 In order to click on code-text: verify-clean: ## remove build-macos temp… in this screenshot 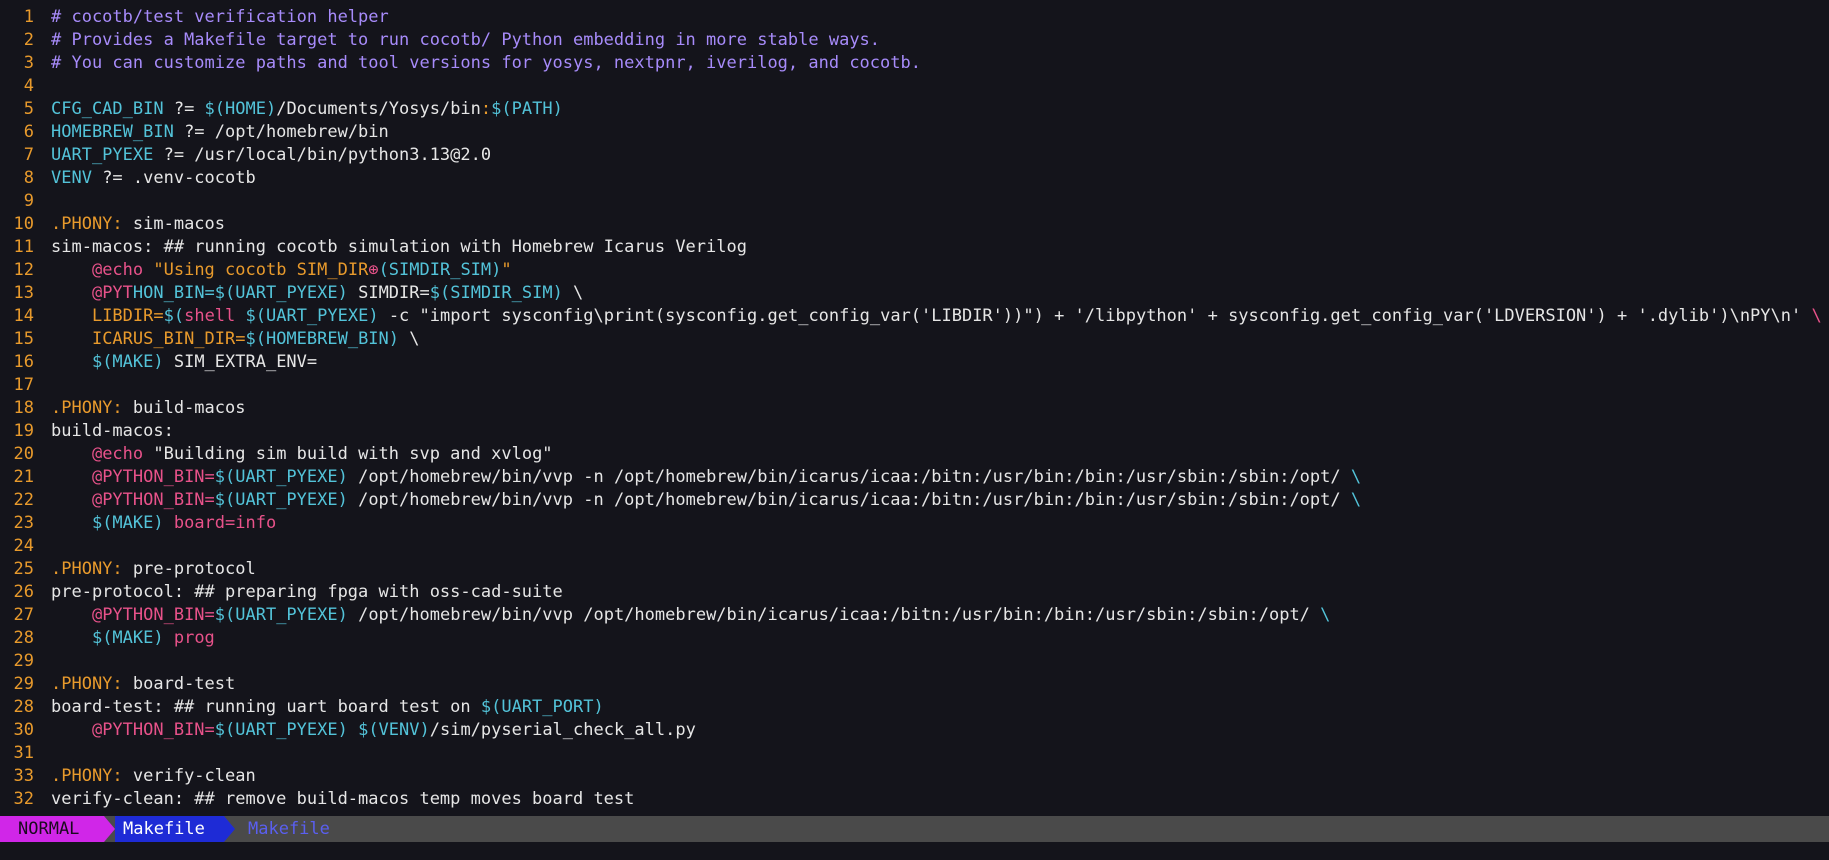, I will do `click(342, 799)`.